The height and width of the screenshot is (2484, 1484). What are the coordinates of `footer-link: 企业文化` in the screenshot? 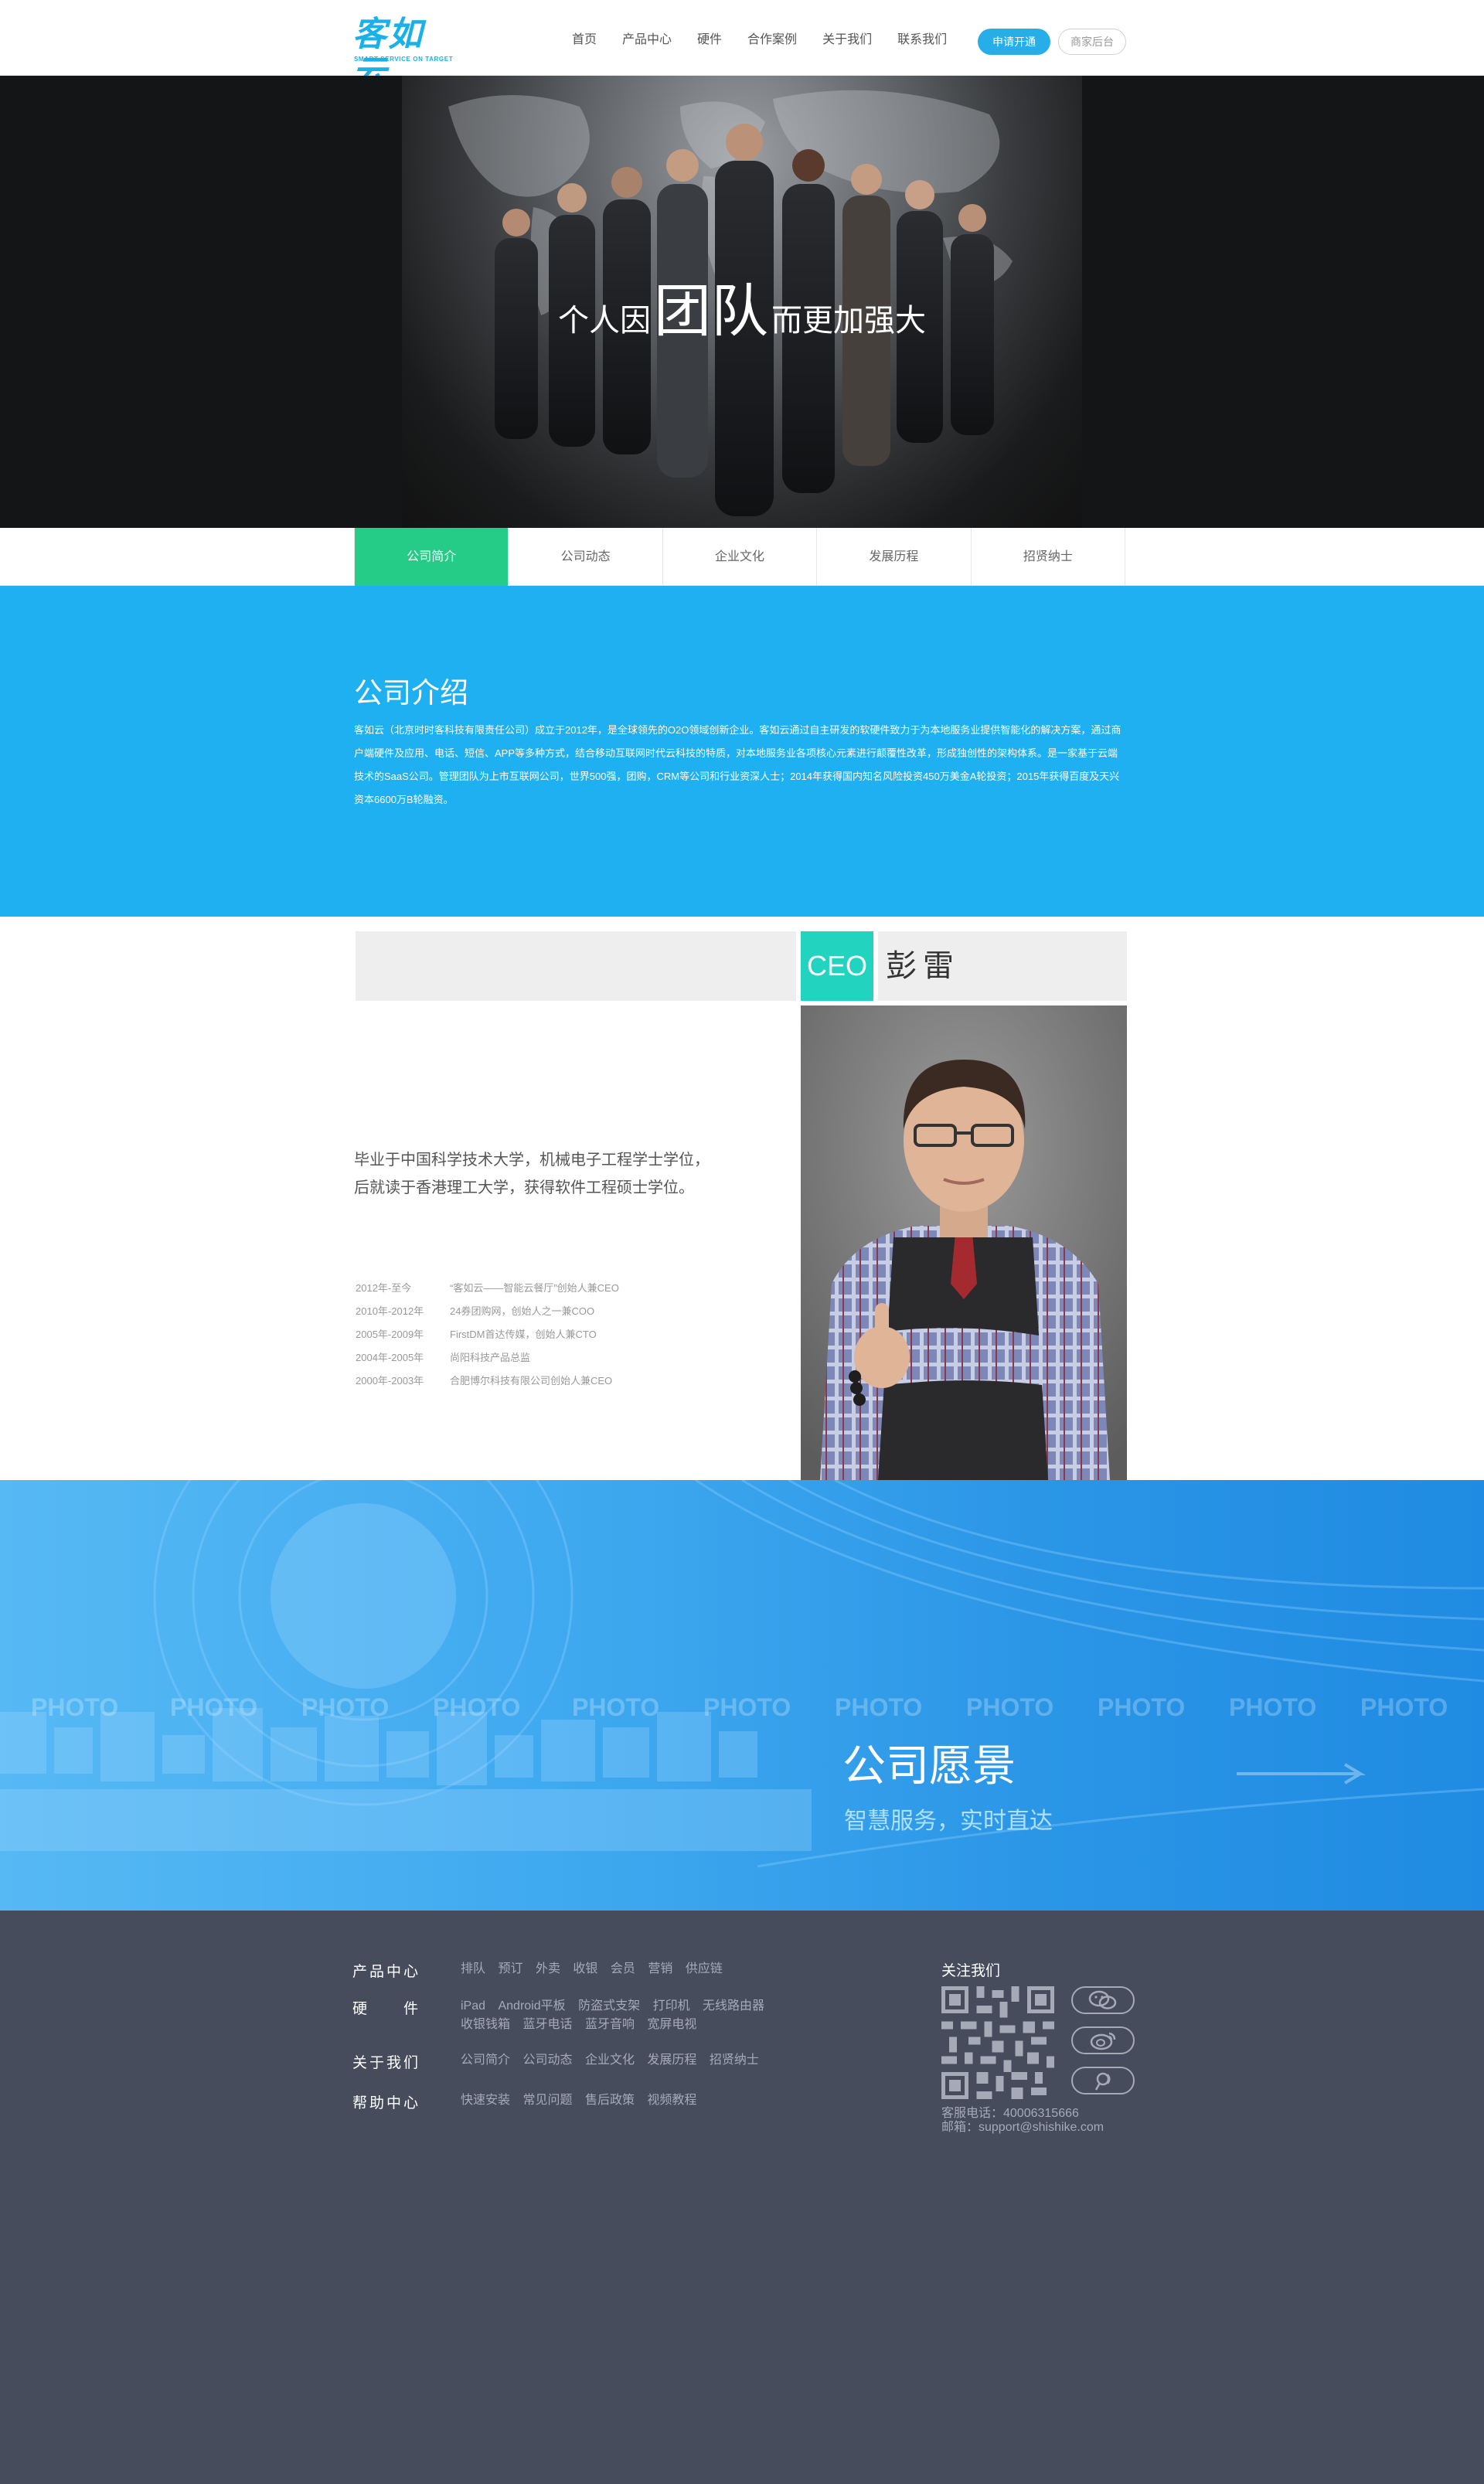 It's located at (610, 2060).